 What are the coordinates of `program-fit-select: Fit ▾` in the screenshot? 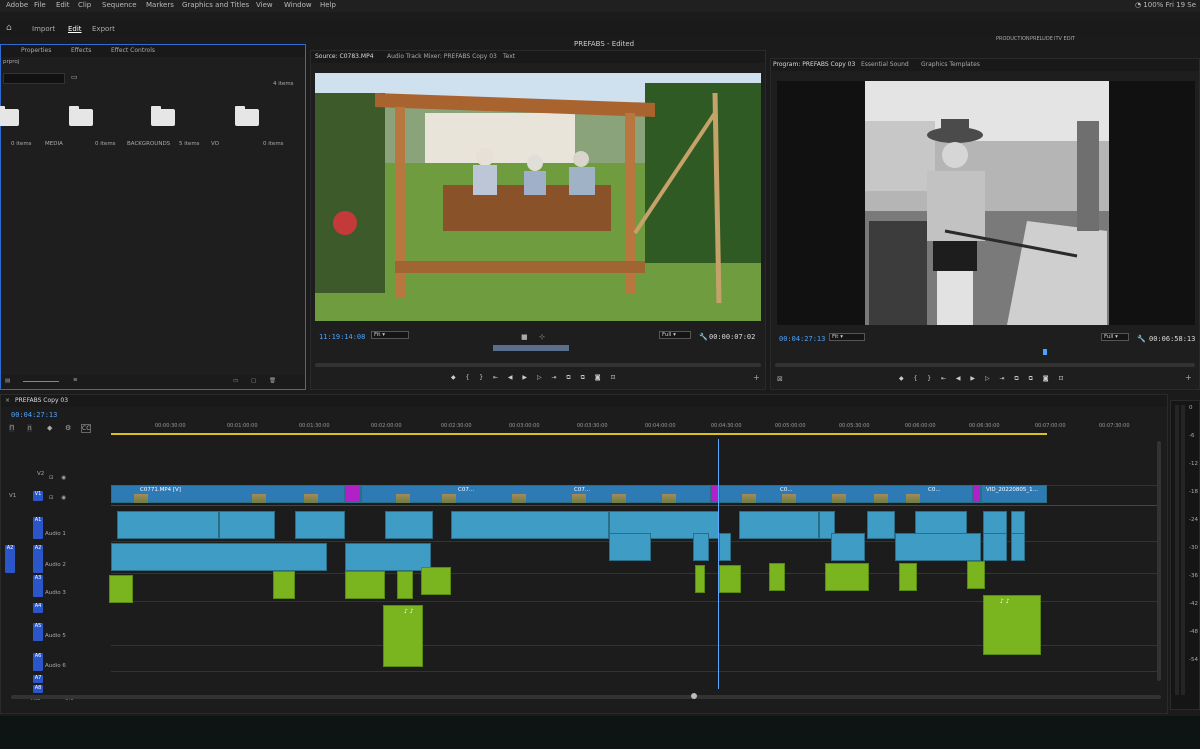 It's located at (847, 337).